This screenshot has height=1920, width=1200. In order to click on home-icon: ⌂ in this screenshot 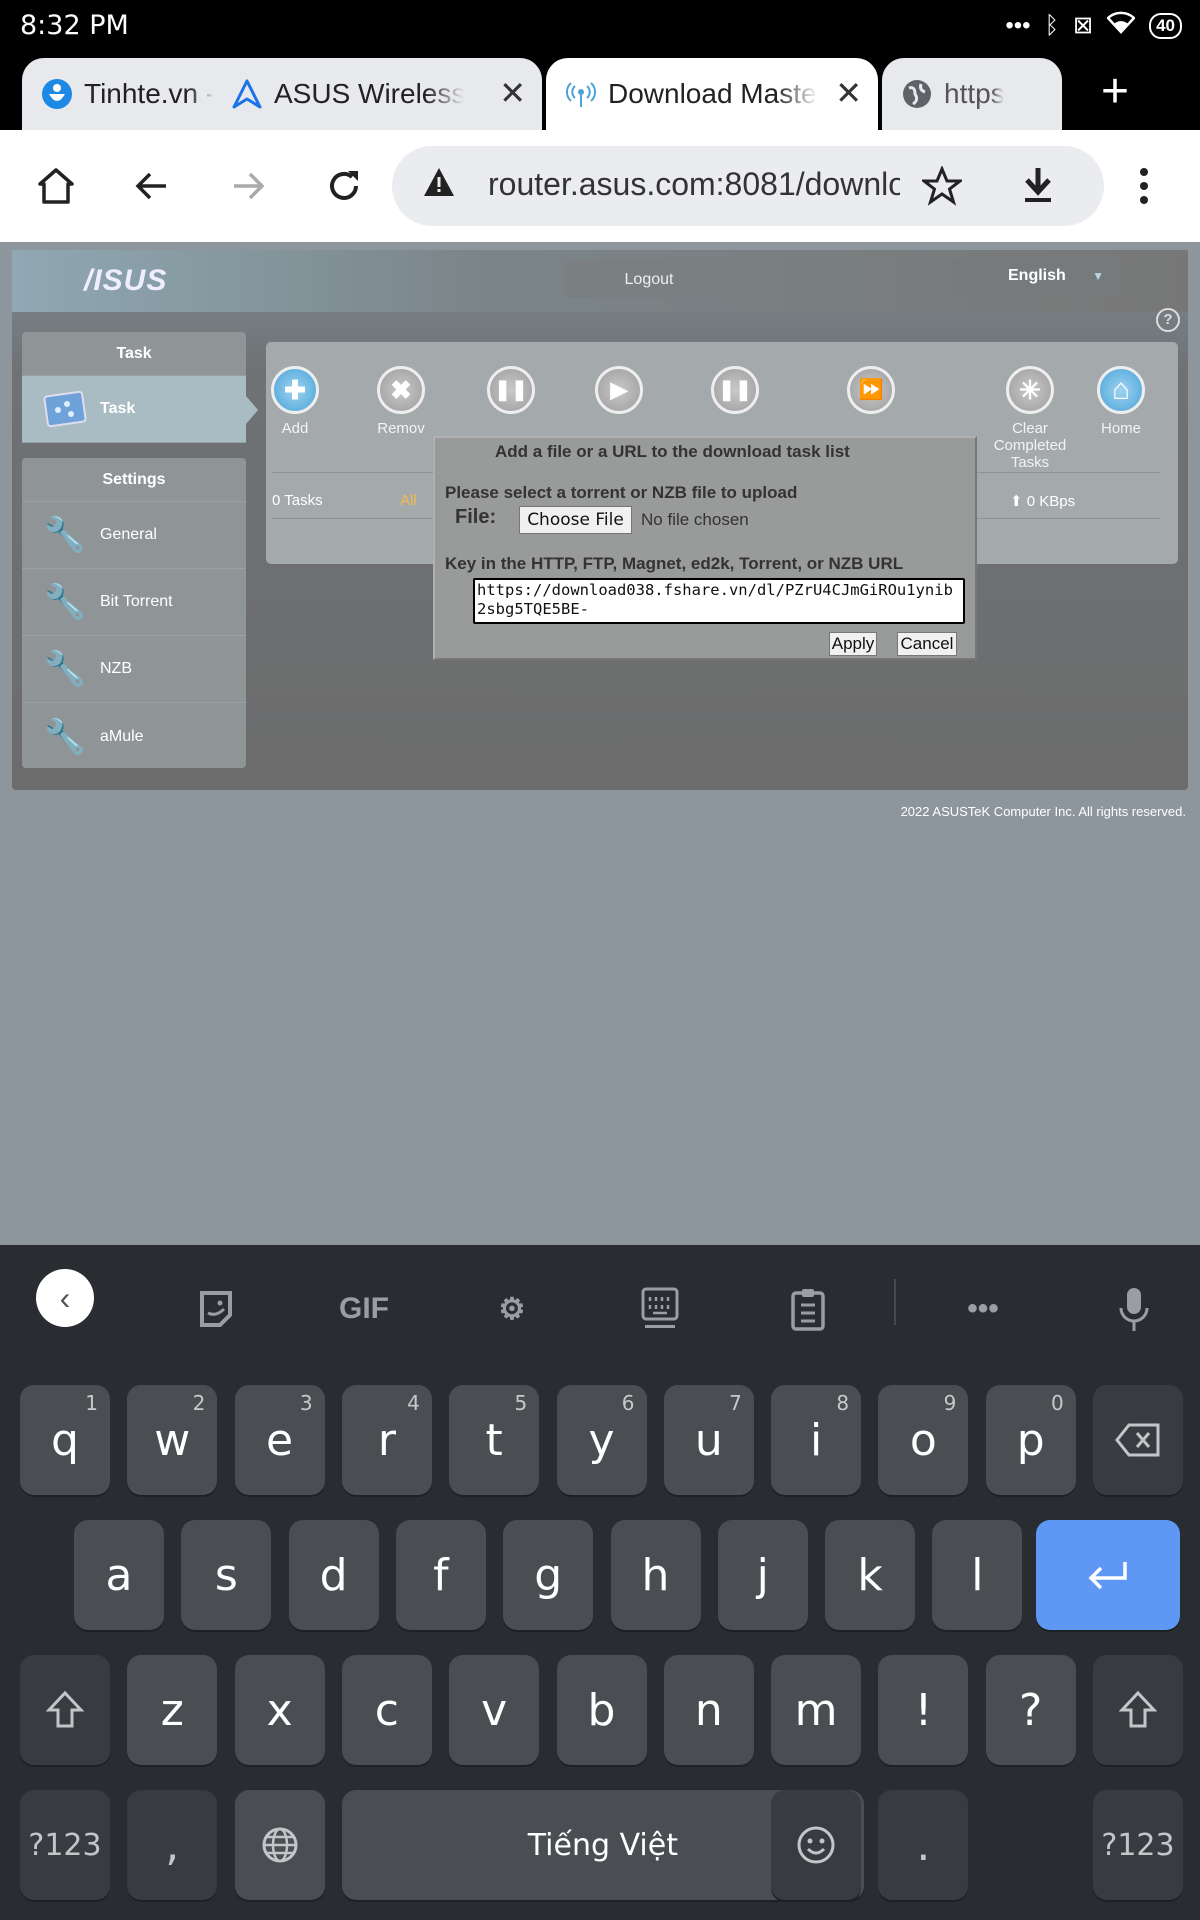, I will do `click(1121, 390)`.